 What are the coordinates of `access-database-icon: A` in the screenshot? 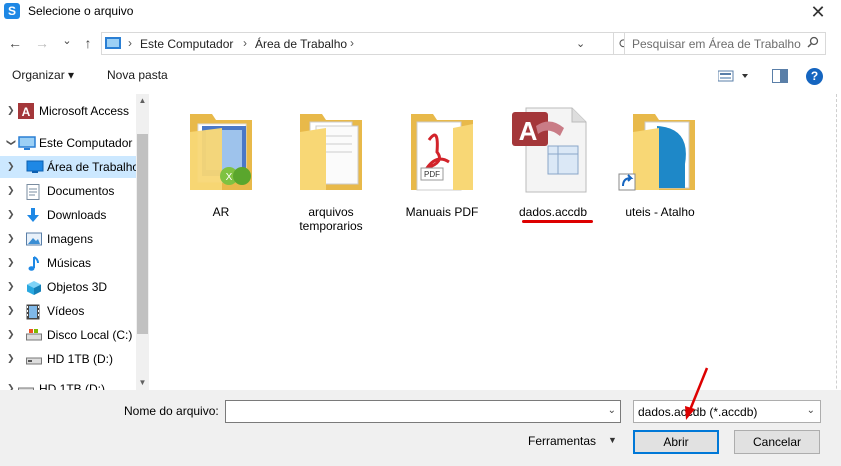 It's located at (549, 150).